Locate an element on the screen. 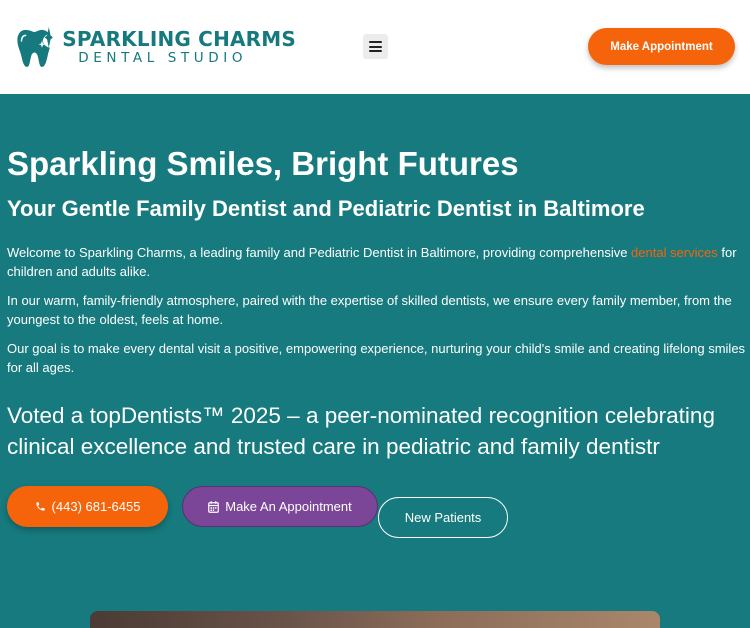 This screenshot has width=750, height=628. dental-services-link: dental services is located at coordinates (674, 252).